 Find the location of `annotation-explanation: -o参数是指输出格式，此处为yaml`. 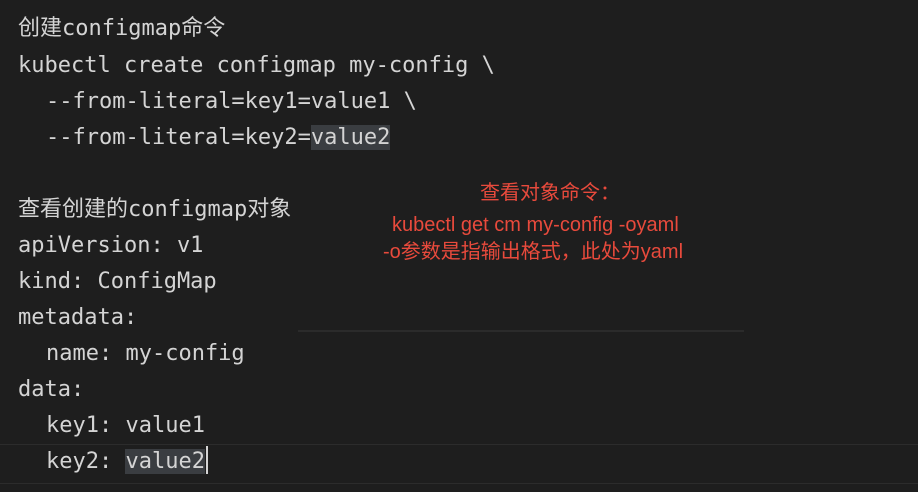

annotation-explanation: -o参数是指输出格式，此处为yaml is located at coordinates (533, 252).